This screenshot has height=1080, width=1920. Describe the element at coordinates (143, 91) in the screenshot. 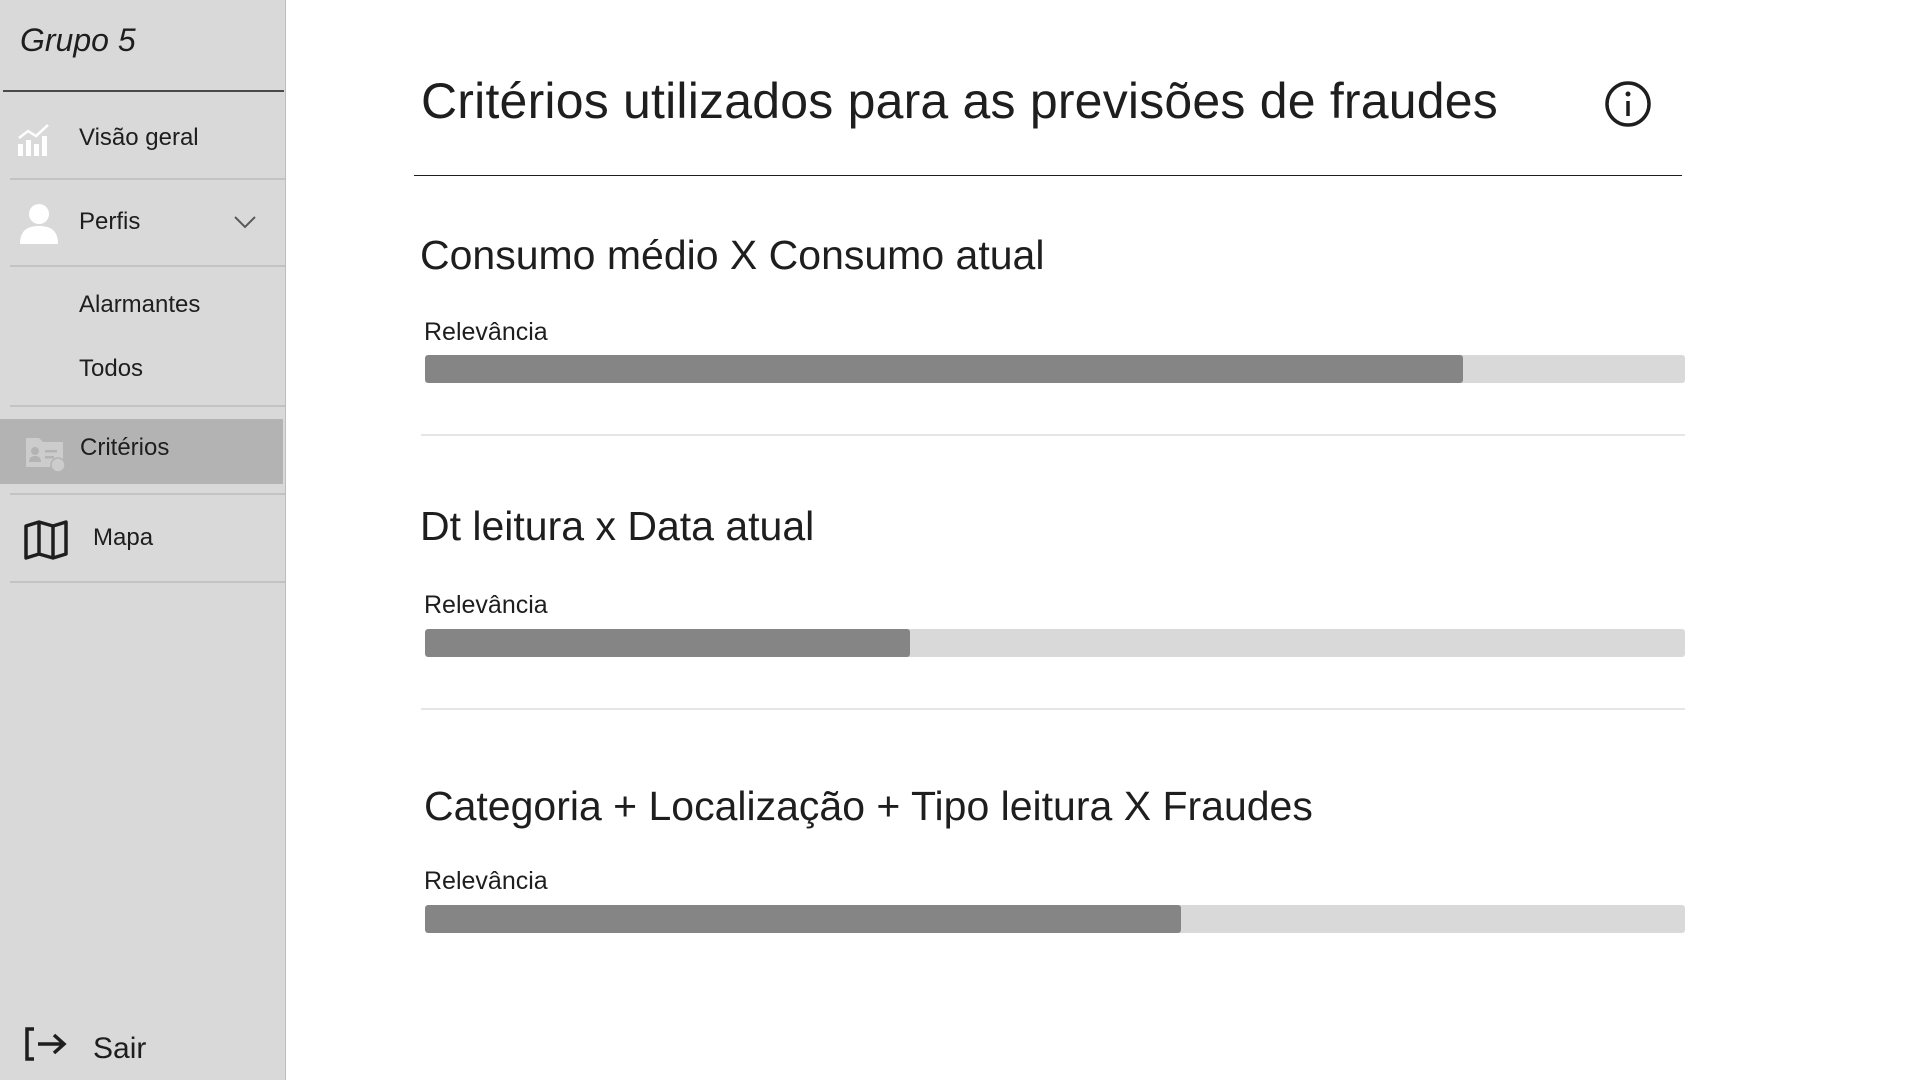

I see `brand-divider` at that location.